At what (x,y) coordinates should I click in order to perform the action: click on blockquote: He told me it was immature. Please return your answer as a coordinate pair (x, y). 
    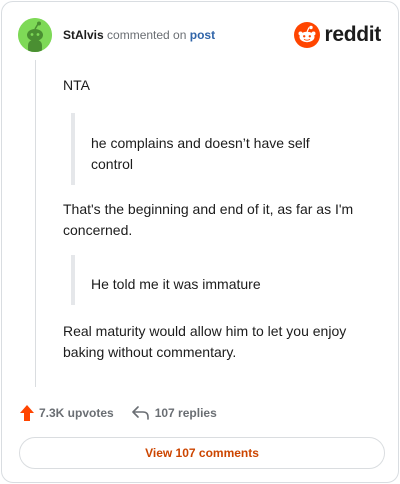
    Looking at the image, I should click on (221, 280).